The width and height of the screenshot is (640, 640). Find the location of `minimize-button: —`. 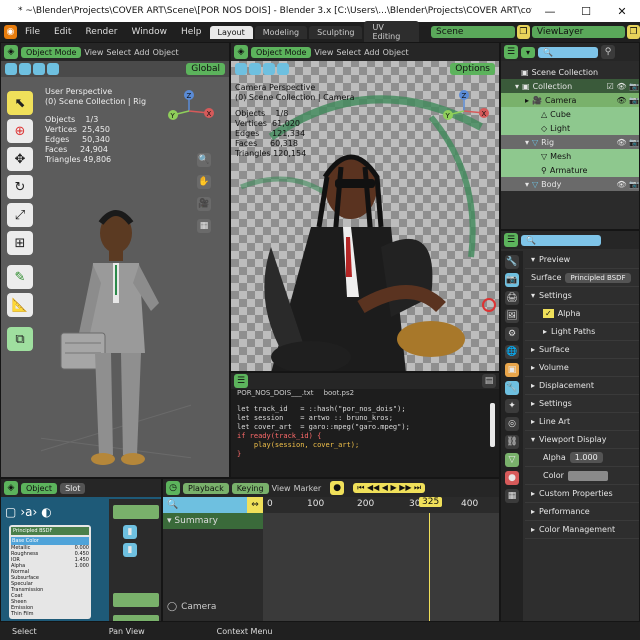

minimize-button: — is located at coordinates (550, 11).